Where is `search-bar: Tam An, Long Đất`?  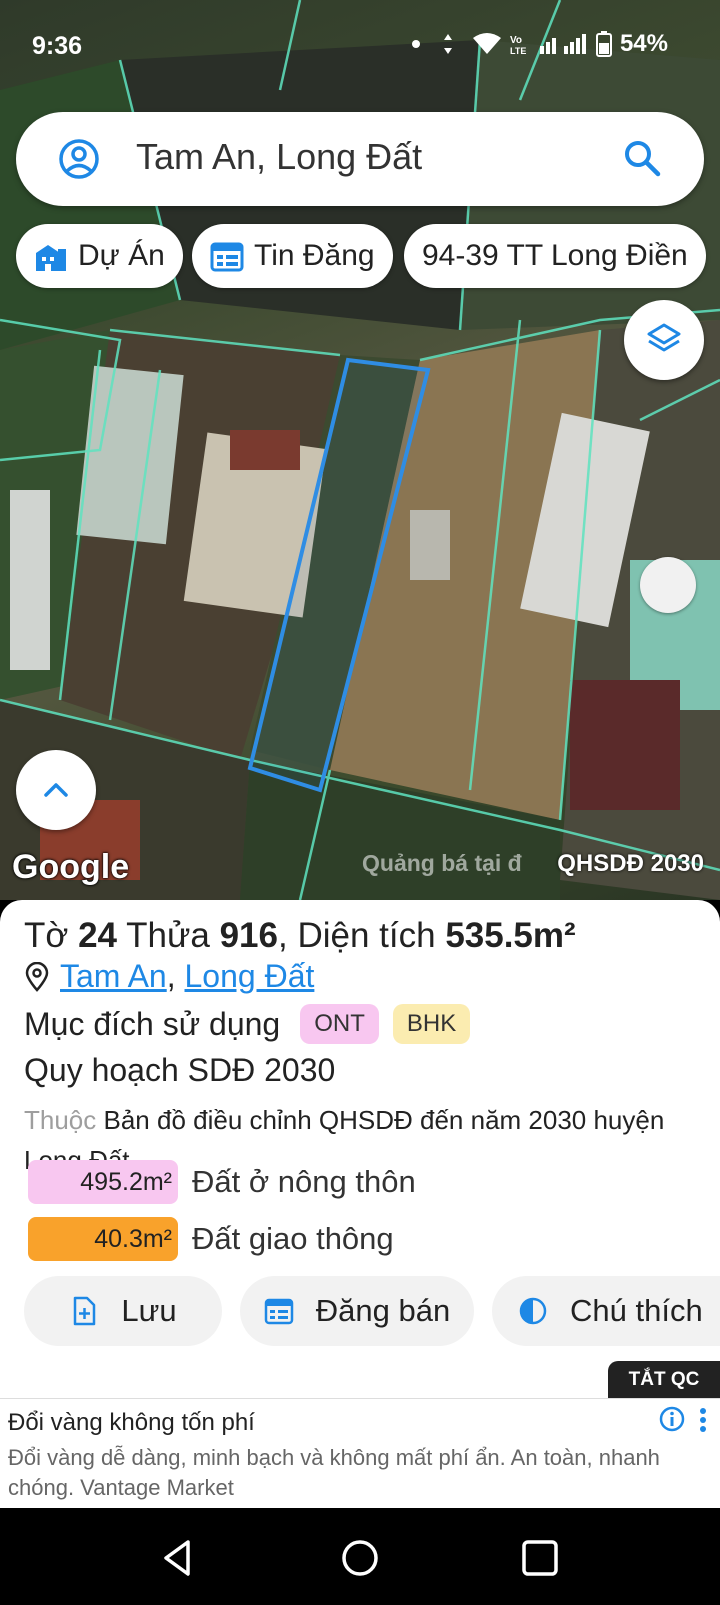 search-bar: Tam An, Long Đất is located at coordinates (360, 159).